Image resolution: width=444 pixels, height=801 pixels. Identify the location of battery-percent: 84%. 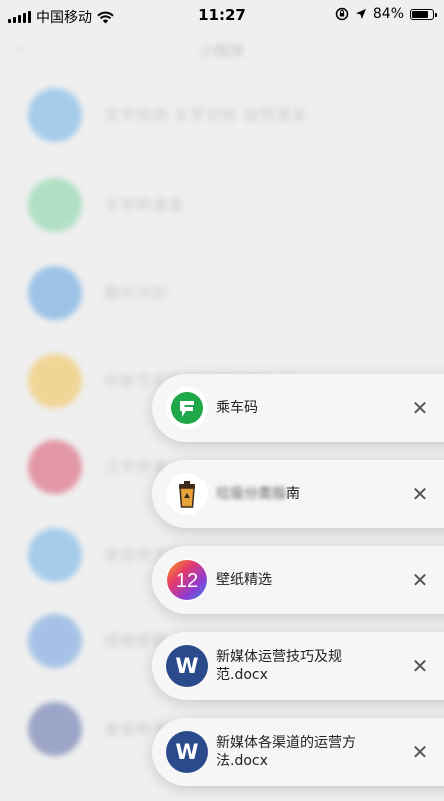
(388, 14).